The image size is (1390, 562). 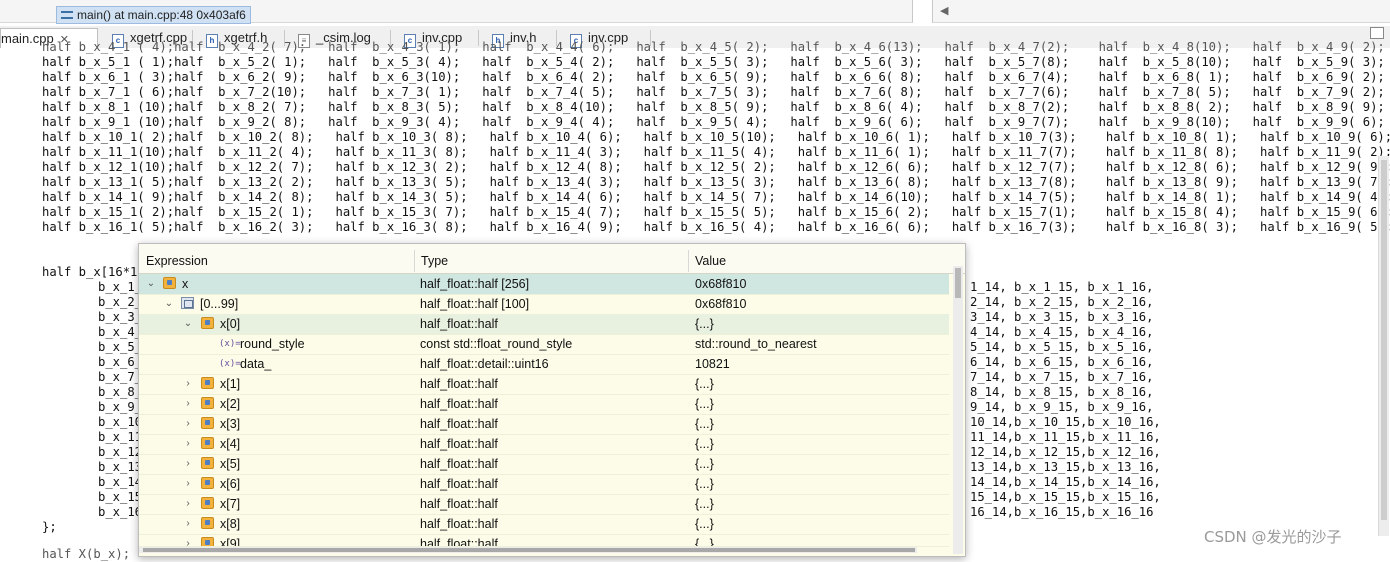 I want to click on array-row-right: 7_14, b_x_7_15, b_x_7_16,, so click(x=1062, y=377).